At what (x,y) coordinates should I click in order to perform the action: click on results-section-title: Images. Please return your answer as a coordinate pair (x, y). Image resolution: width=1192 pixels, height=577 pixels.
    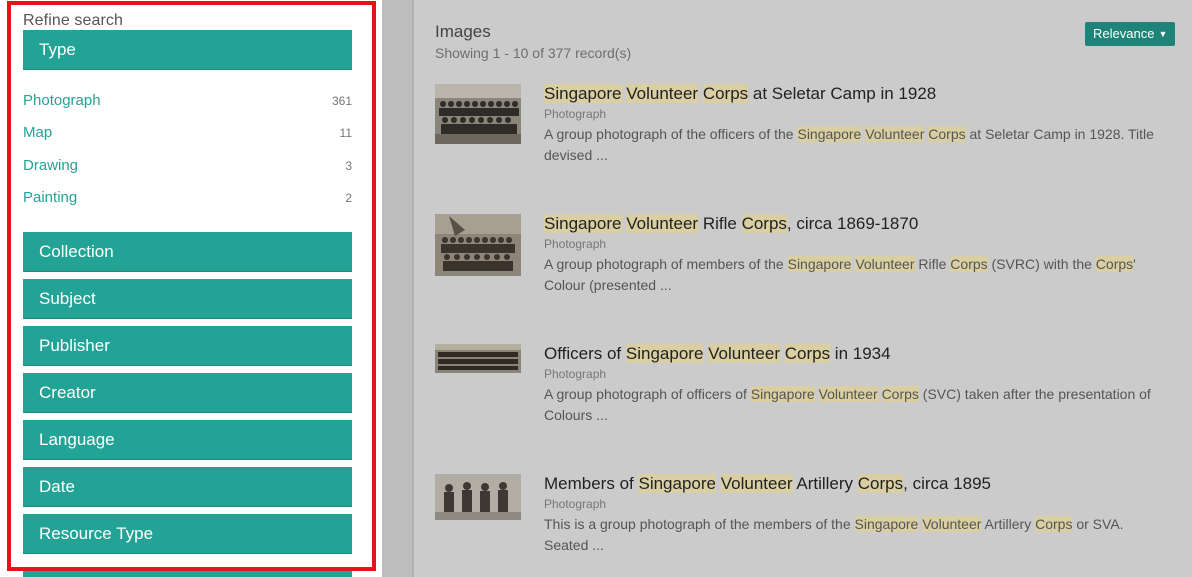
    Looking at the image, I should click on (463, 31).